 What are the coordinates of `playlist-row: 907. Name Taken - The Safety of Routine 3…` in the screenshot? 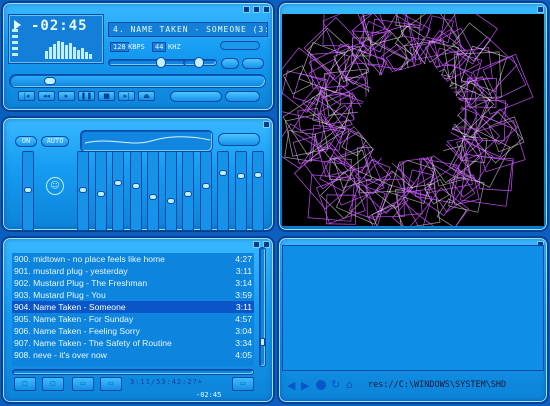 It's located at (133, 343).